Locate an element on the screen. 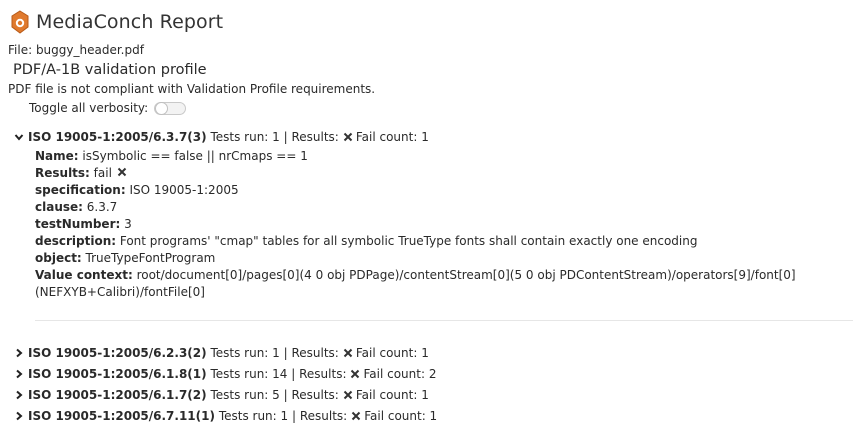 The image size is (853, 445). toggle-label: Toggle all verbosity: is located at coordinates (89, 108).